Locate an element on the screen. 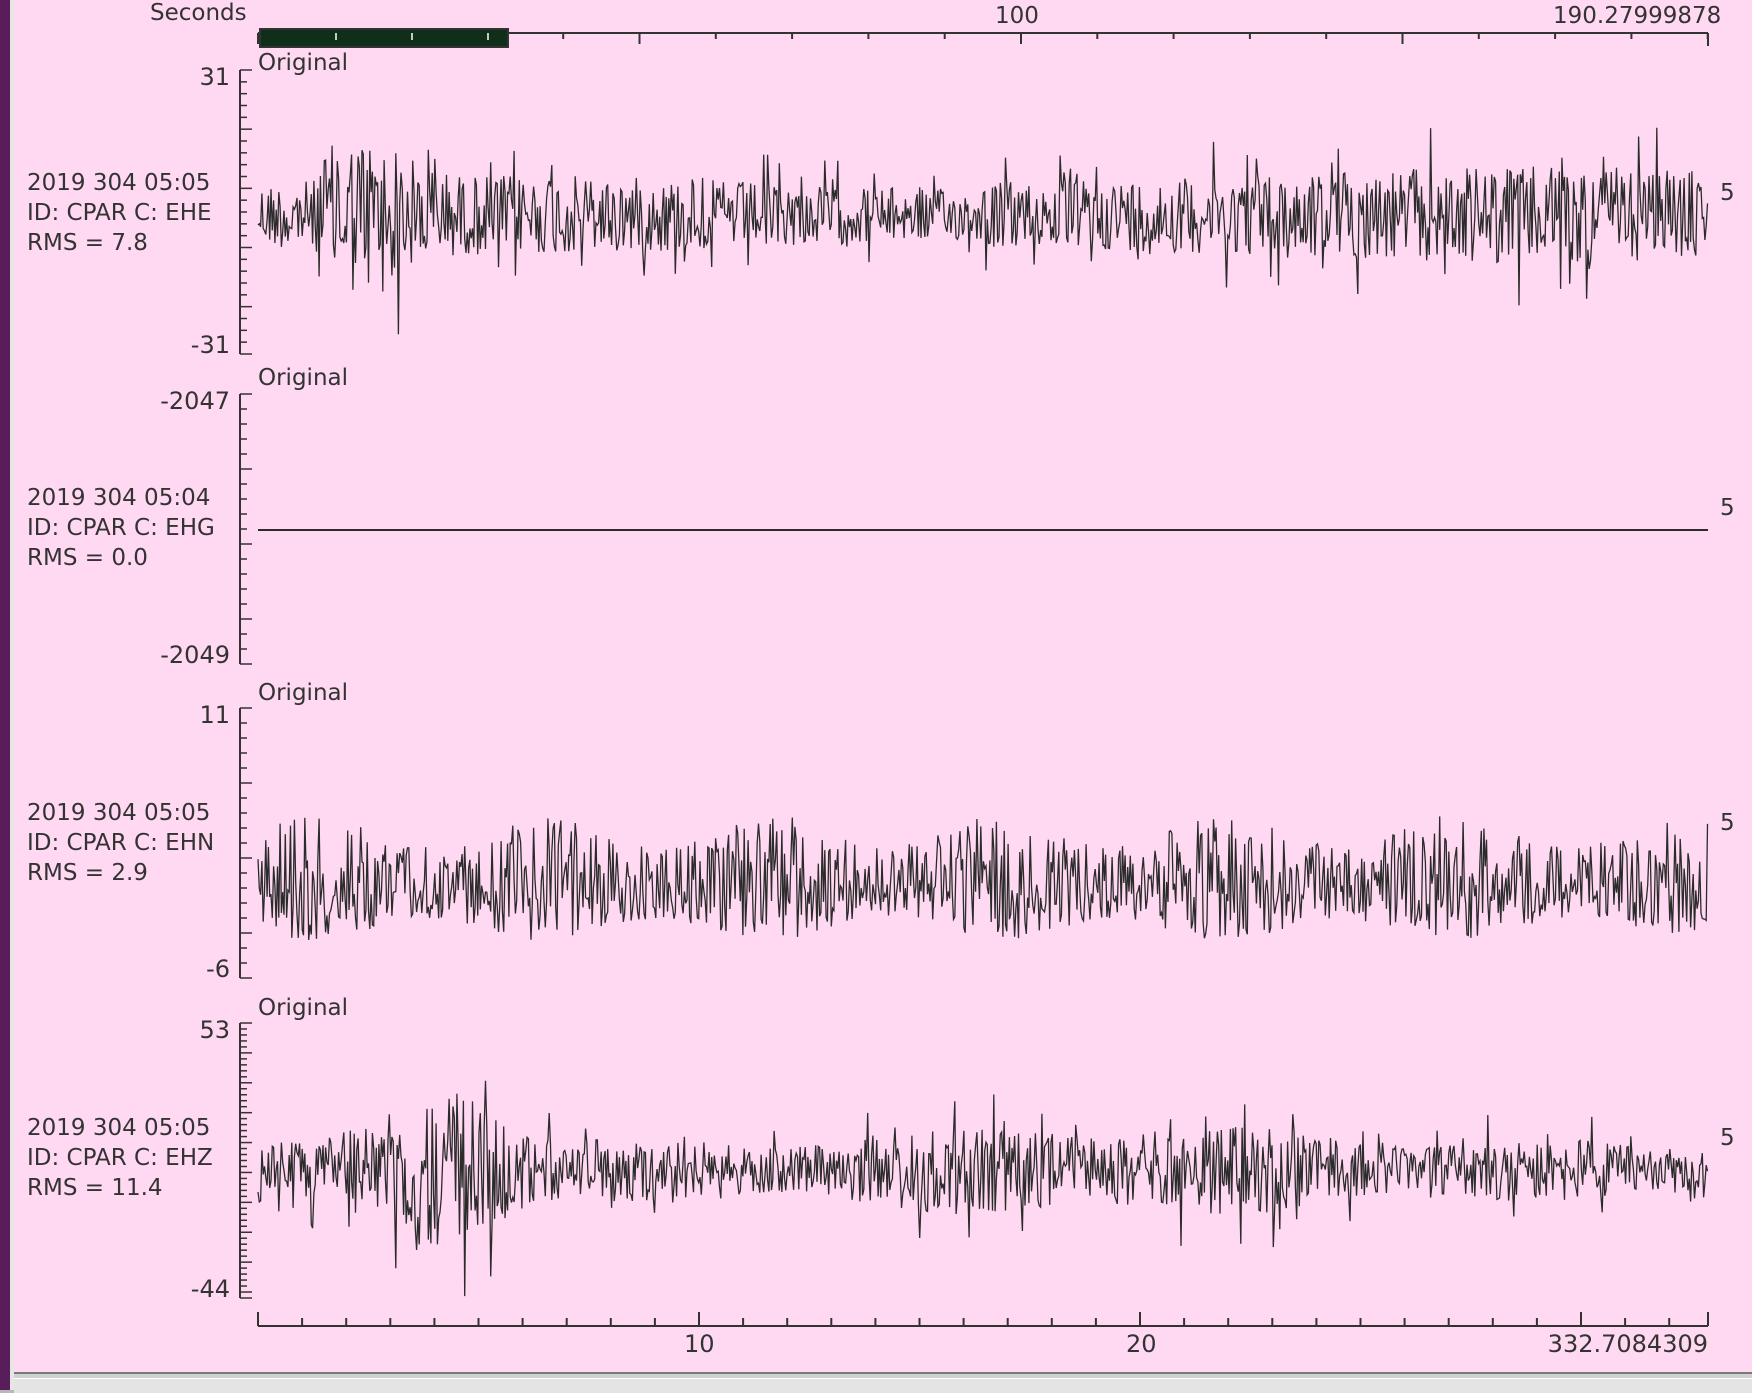 Image resolution: width=1752 pixels, height=1393 pixels. trace-y-max: 31 is located at coordinates (214, 77).